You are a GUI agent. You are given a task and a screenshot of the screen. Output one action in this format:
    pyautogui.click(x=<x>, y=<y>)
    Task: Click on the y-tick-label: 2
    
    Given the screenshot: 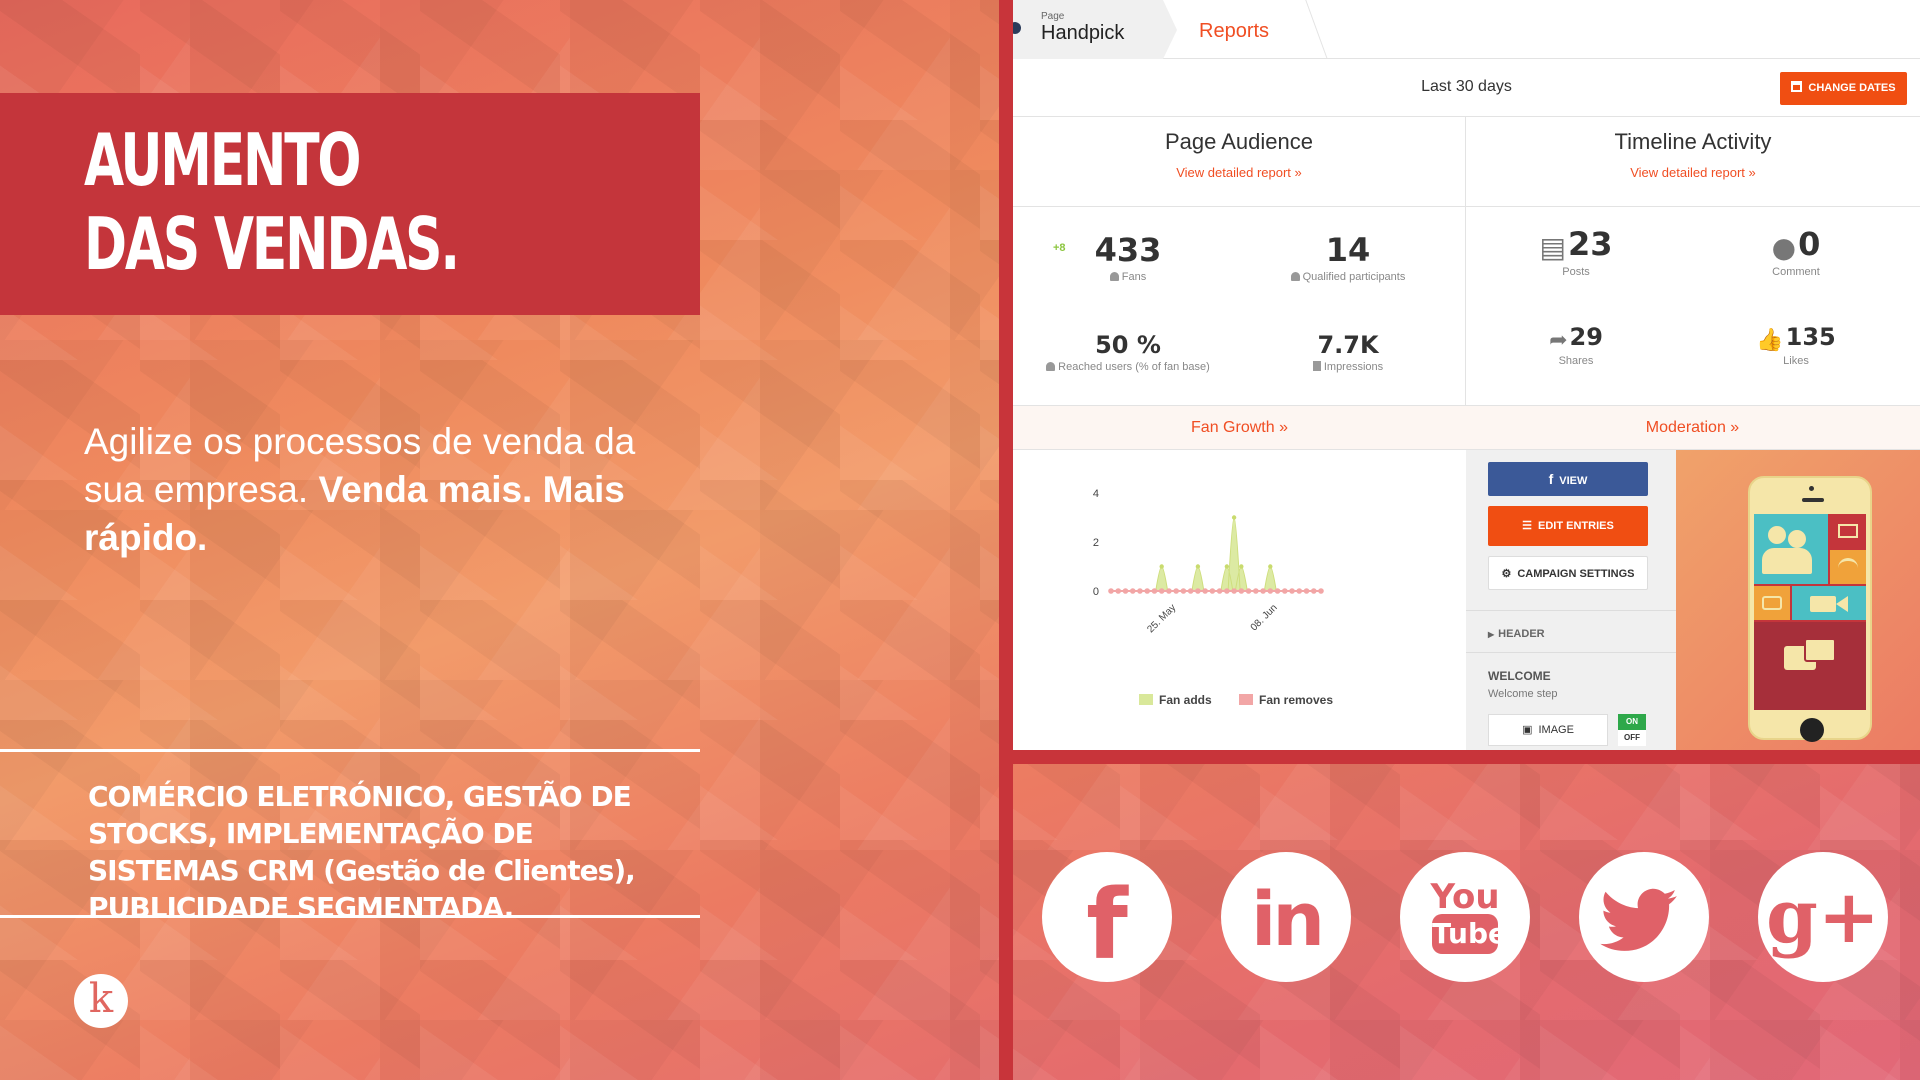 What is the action you would take?
    pyautogui.click(x=1096, y=543)
    